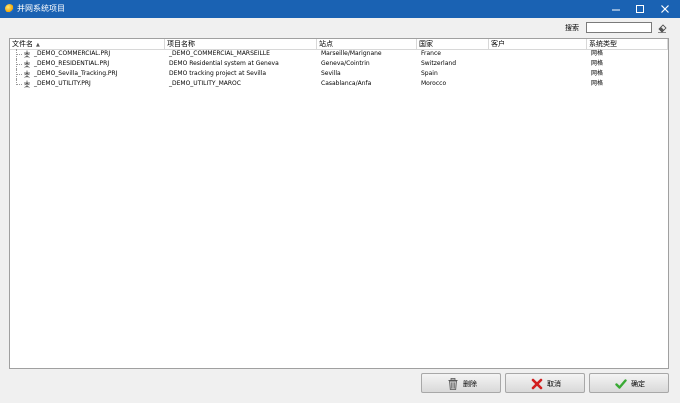 Image resolution: width=680 pixels, height=403 pixels. I want to click on delete-button-label: 删除, so click(470, 384).